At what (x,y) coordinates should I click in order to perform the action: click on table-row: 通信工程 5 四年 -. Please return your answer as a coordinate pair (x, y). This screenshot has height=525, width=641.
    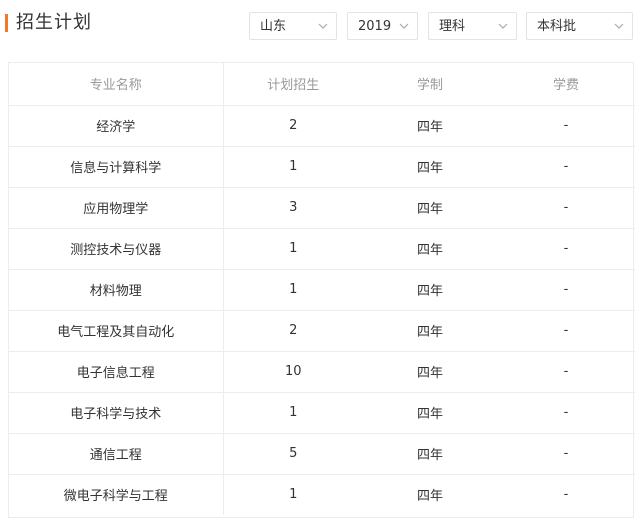
    Looking at the image, I should click on (322, 454).